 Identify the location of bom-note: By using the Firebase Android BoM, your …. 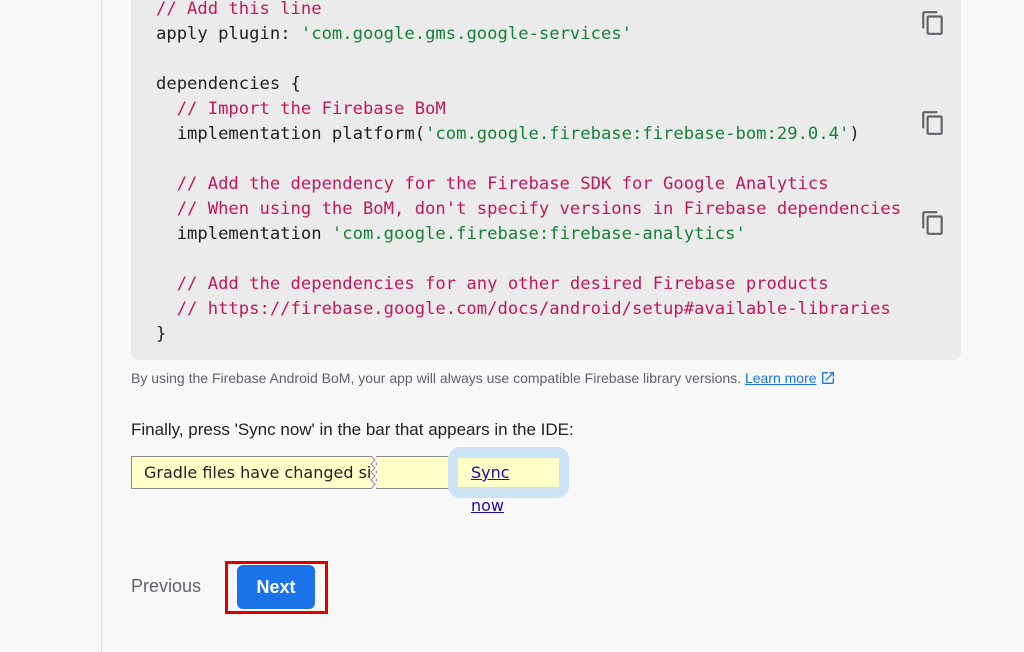
(483, 379).